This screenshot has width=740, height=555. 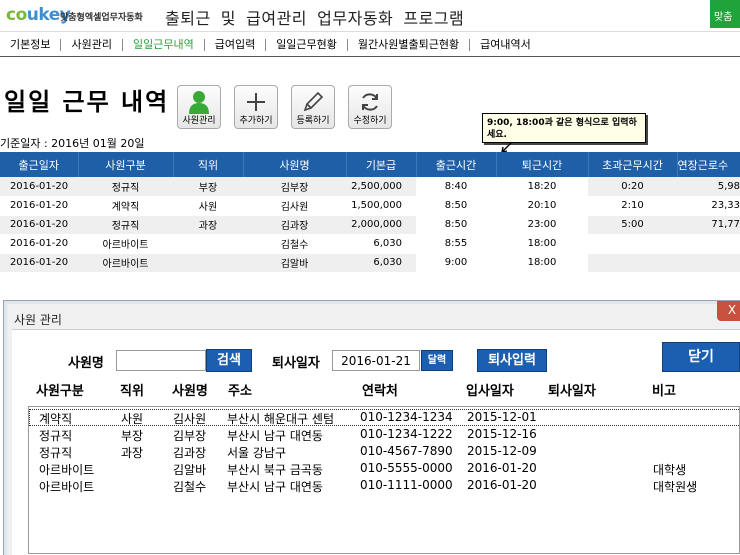 I want to click on cell: 김철수, so click(x=294, y=244).